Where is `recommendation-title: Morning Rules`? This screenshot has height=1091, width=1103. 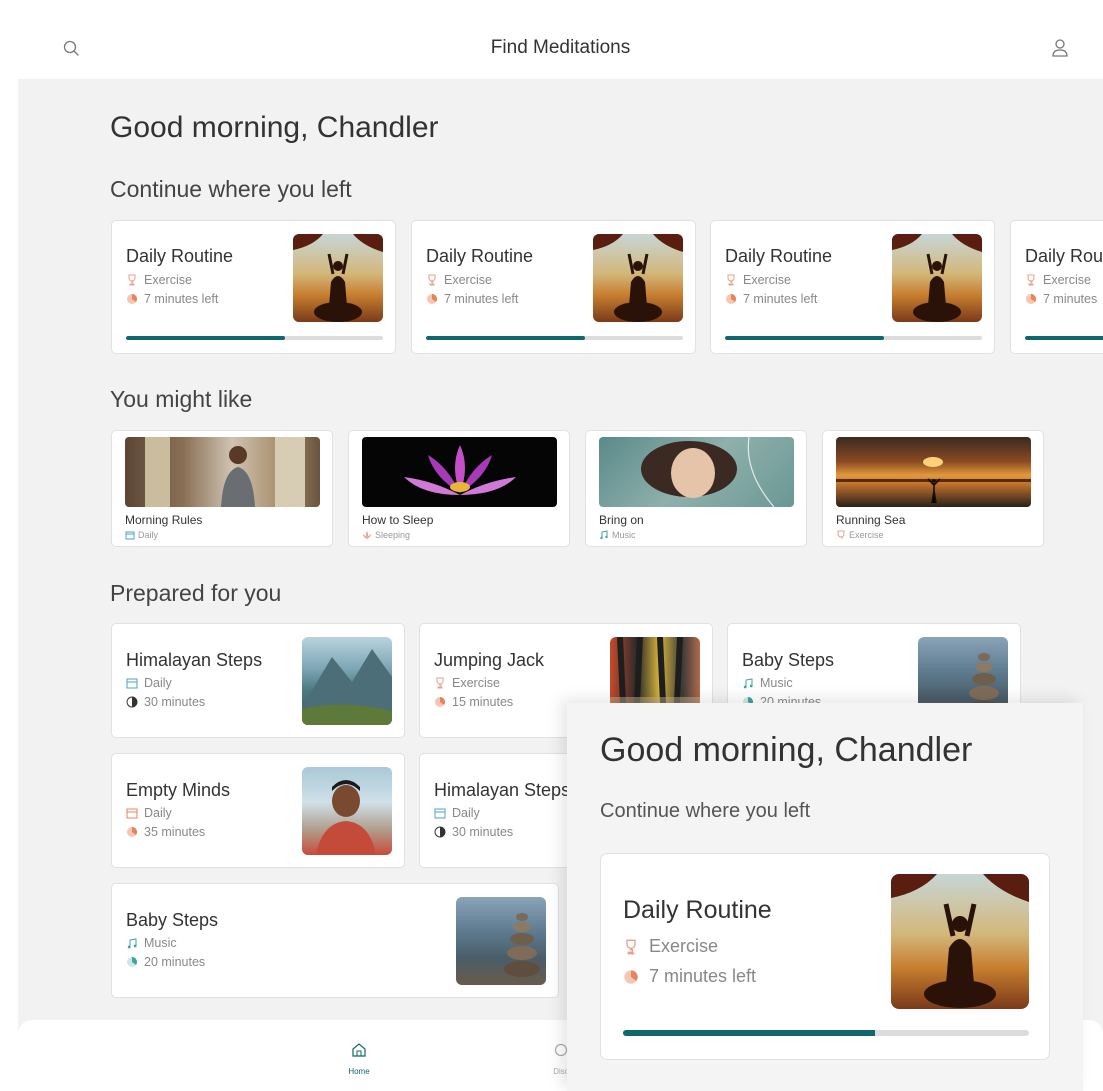 recommendation-title: Morning Rules is located at coordinates (164, 520).